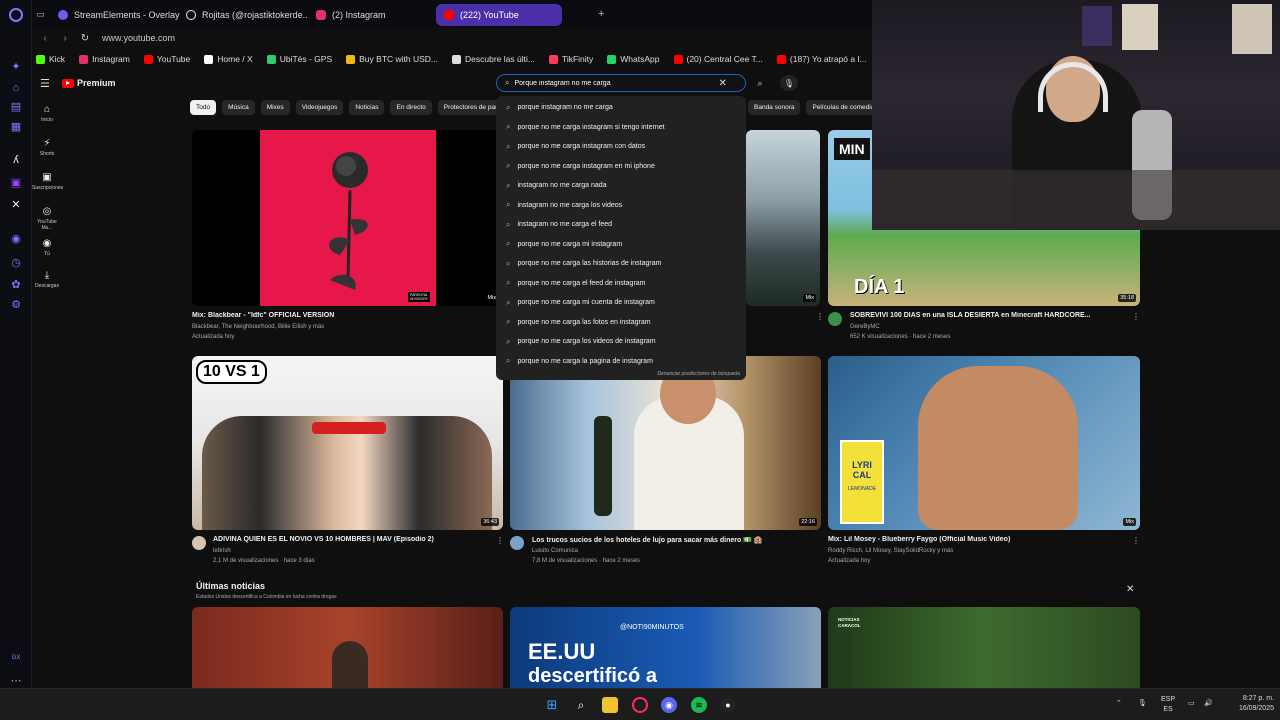 The image size is (1280, 720). Describe the element at coordinates (47, 279) in the screenshot. I see `sidebar-item-5: ⤓ Descargas` at that location.